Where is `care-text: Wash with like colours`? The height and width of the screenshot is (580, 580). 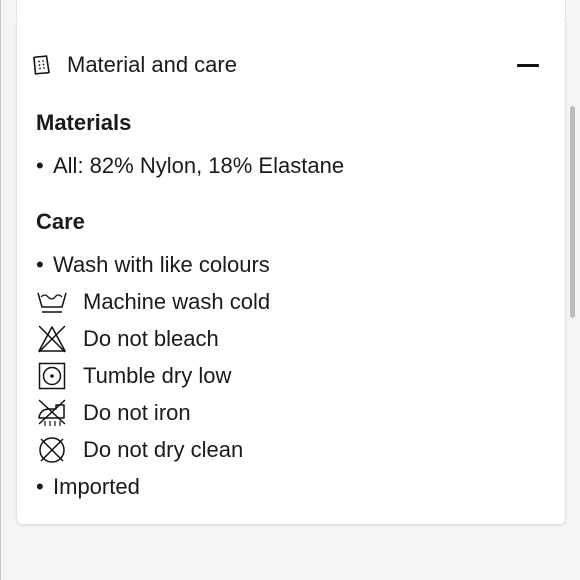 care-text: Wash with like colours is located at coordinates (161, 264).